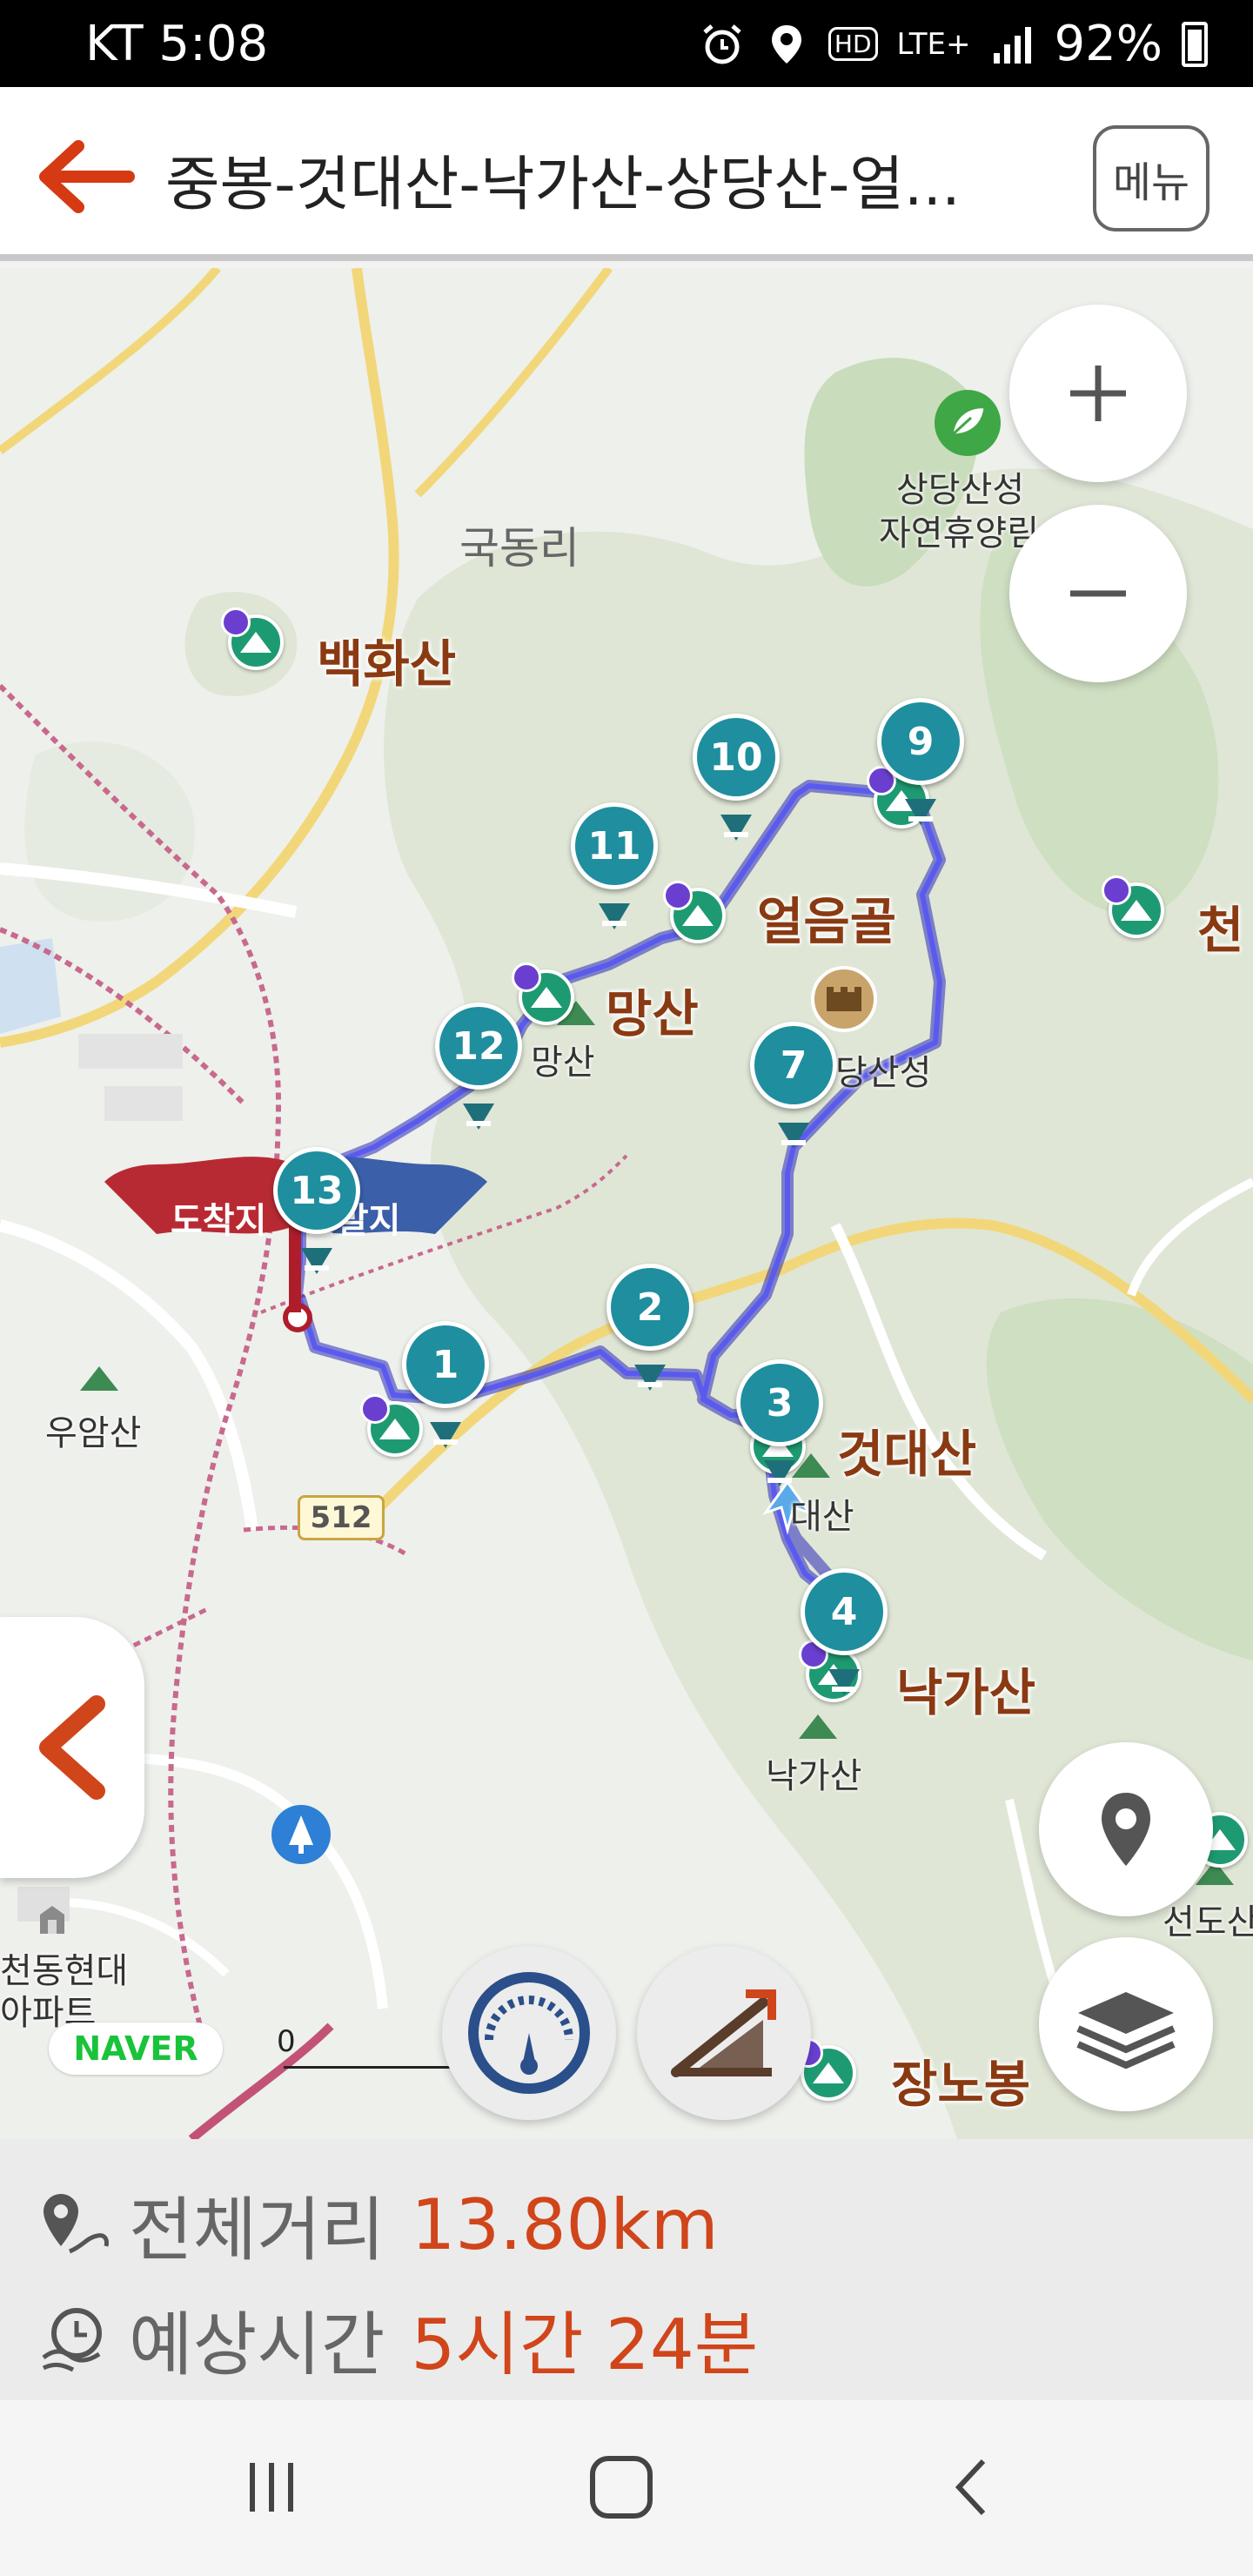 This screenshot has height=2576, width=1253. What do you see at coordinates (1012, 45) in the screenshot?
I see `signal-icon` at bounding box center [1012, 45].